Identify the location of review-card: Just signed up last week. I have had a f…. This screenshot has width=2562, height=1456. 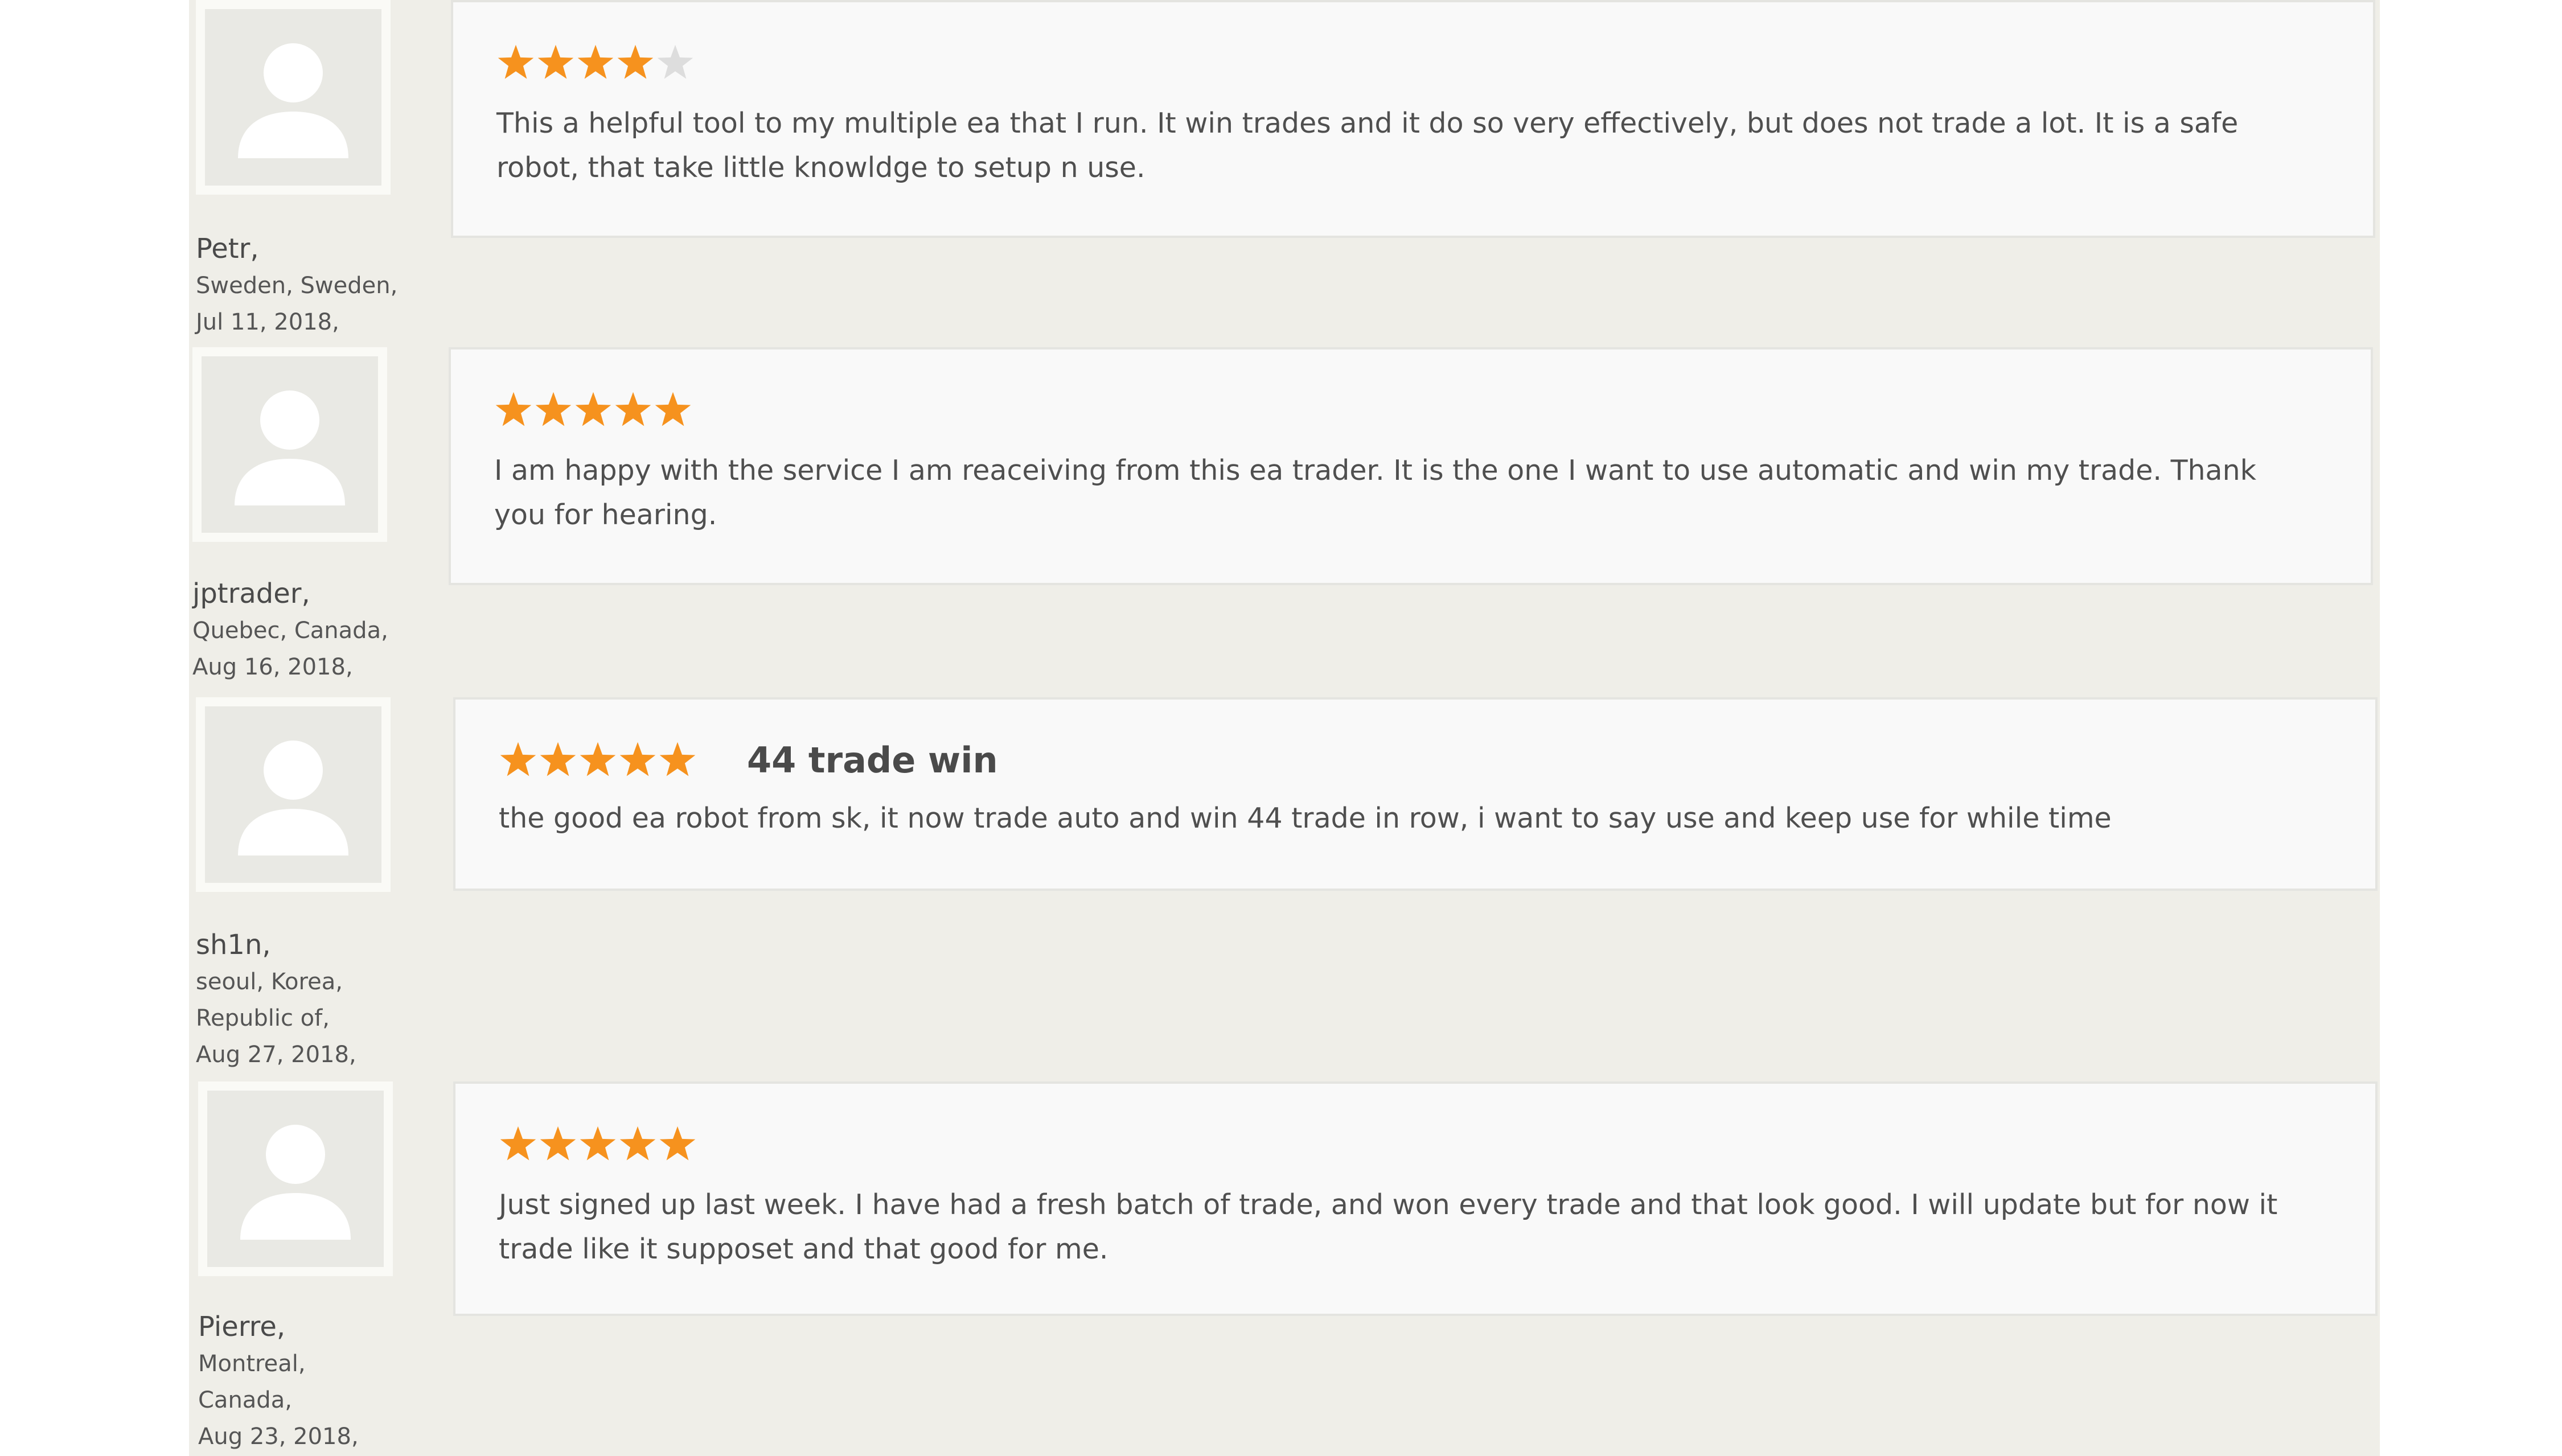
(1415, 1198).